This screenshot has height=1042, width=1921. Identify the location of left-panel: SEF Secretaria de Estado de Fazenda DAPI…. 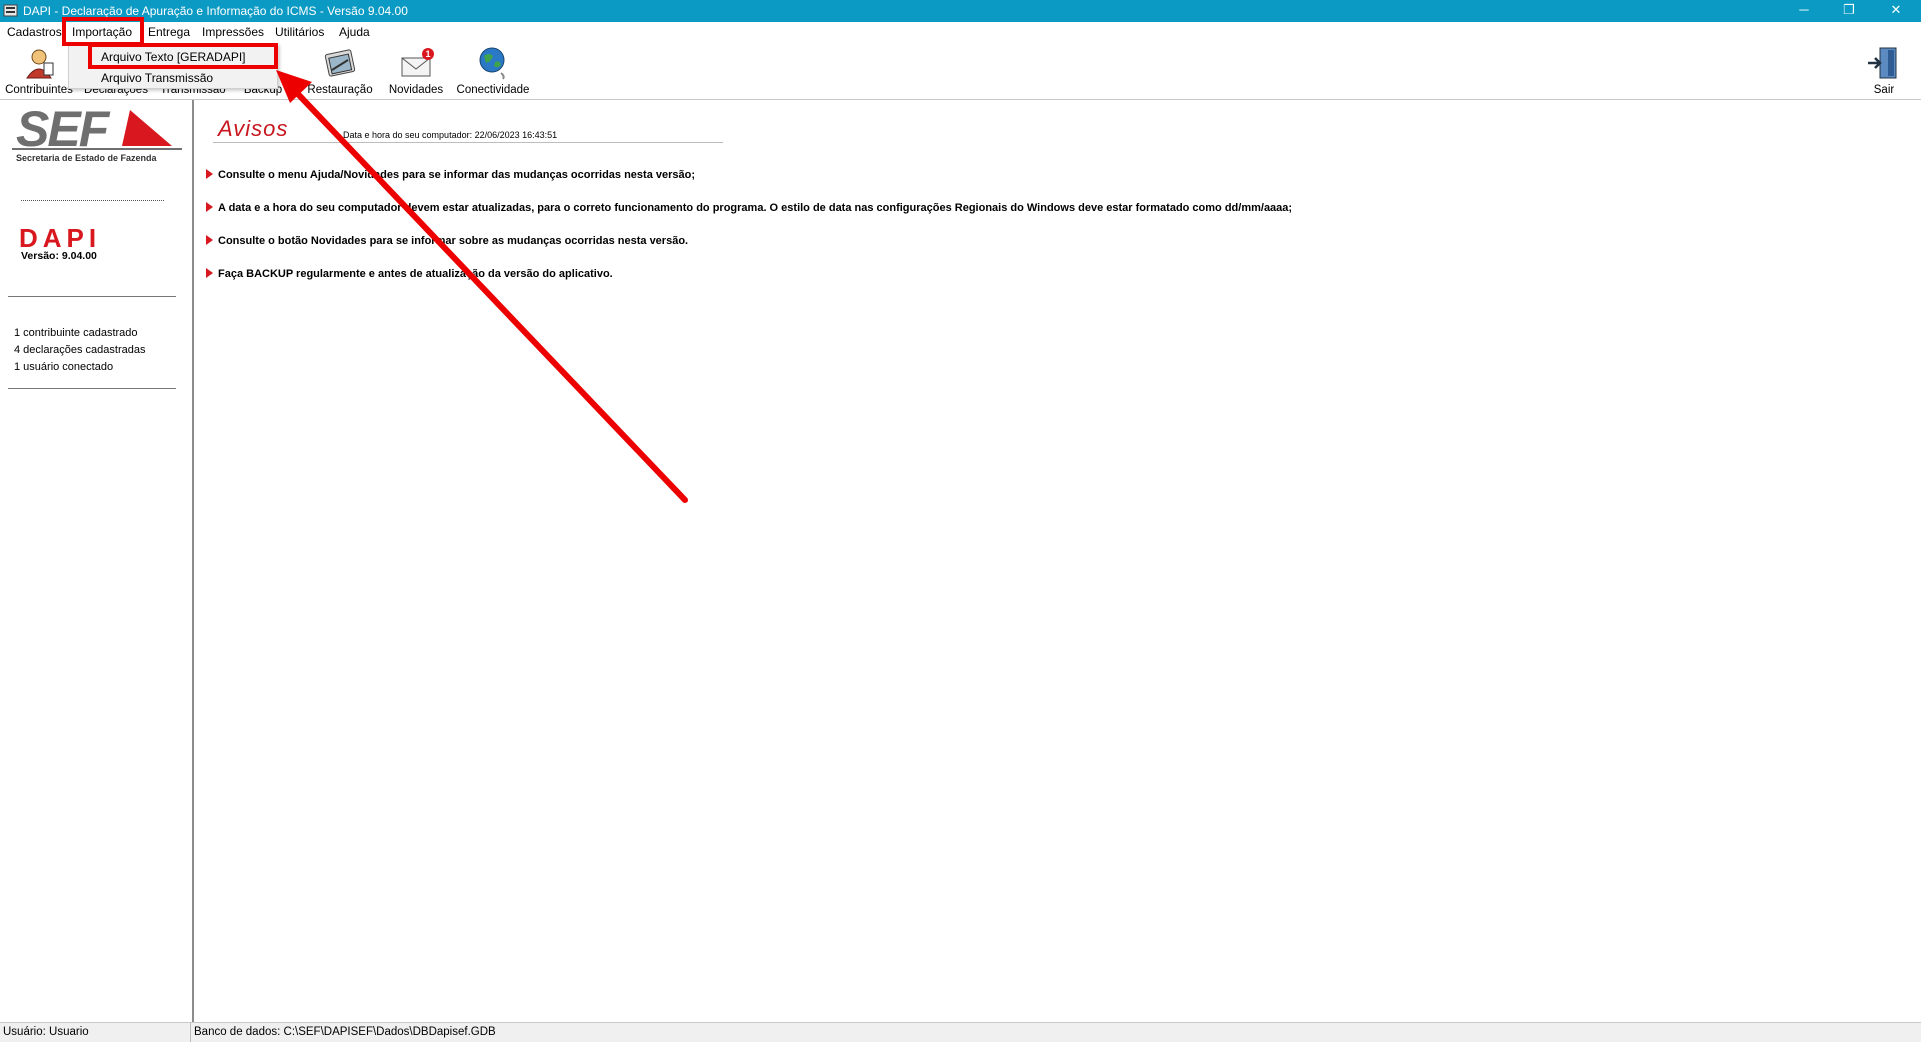
(97, 561).